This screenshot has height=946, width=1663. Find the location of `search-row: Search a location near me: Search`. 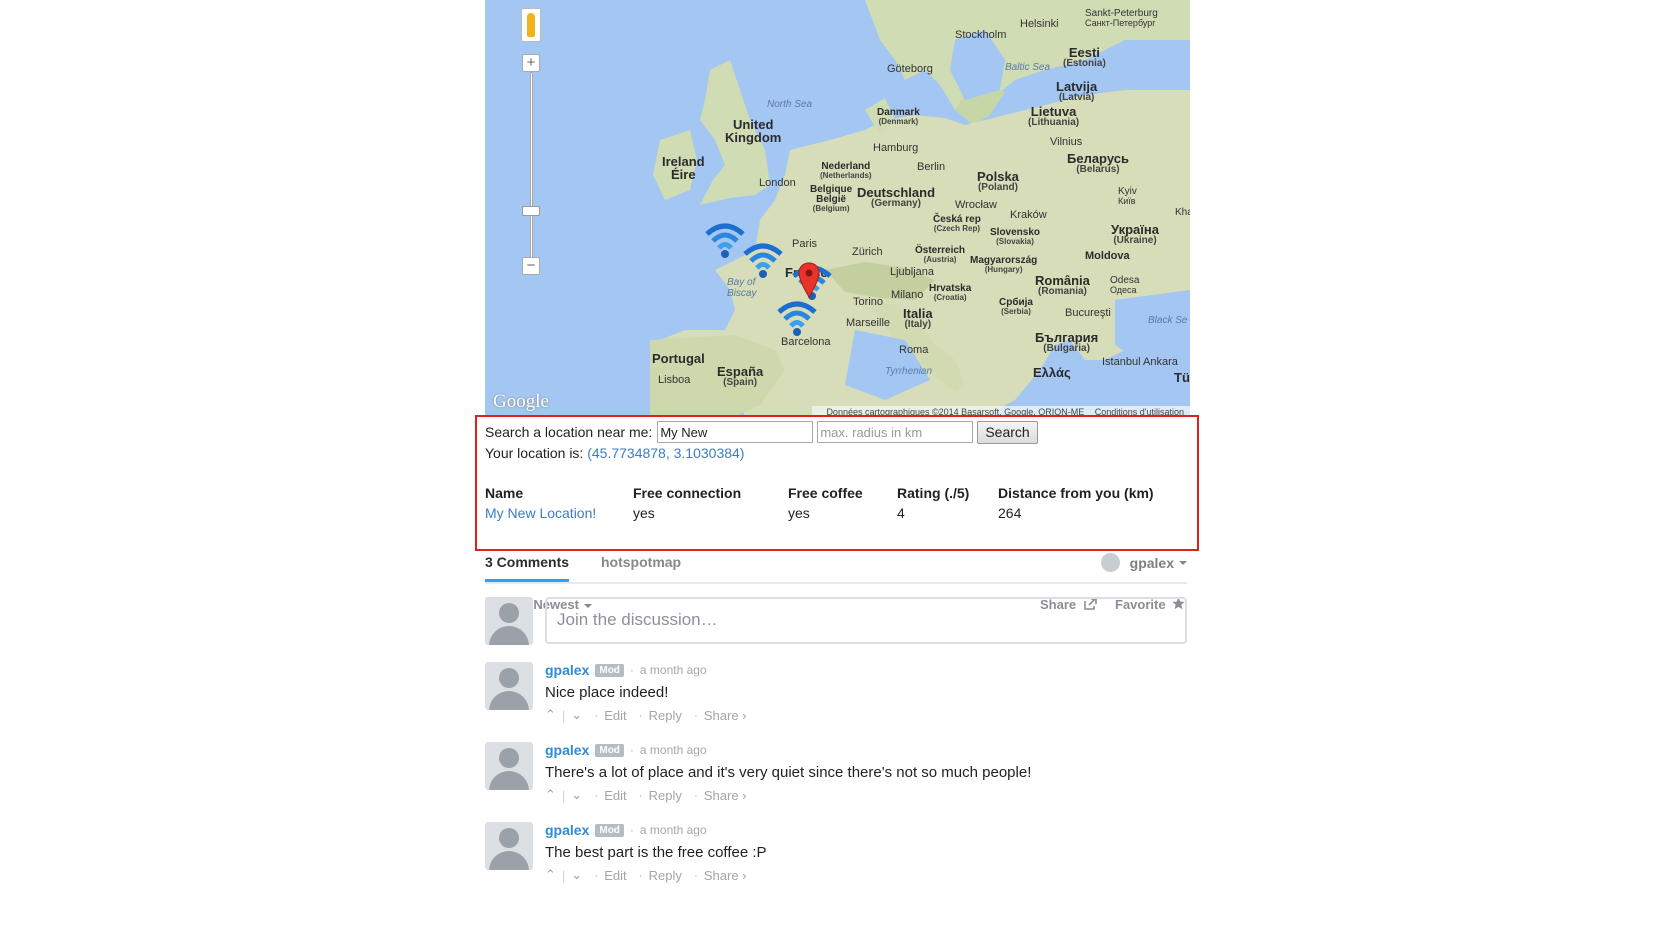

search-row: Search a location near me: Search is located at coordinates (761, 432).